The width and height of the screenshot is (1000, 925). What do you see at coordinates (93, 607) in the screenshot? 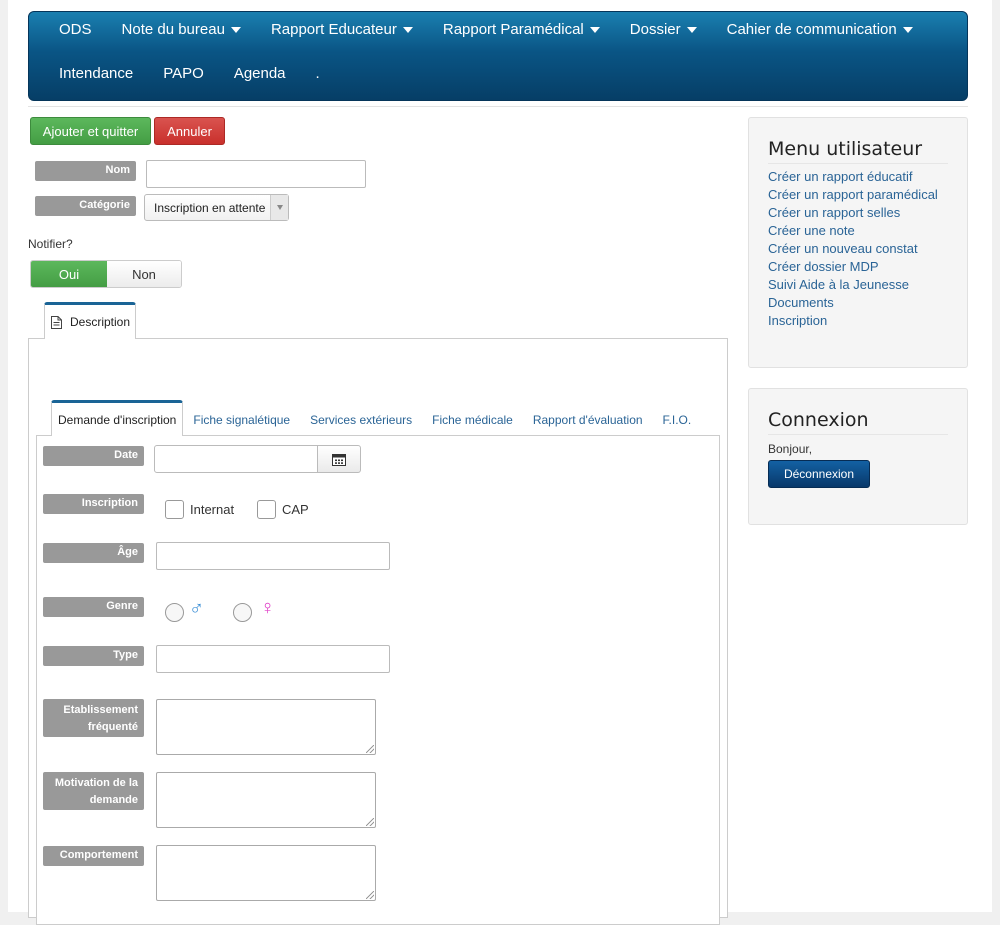
I see `genre-label: Genre` at bounding box center [93, 607].